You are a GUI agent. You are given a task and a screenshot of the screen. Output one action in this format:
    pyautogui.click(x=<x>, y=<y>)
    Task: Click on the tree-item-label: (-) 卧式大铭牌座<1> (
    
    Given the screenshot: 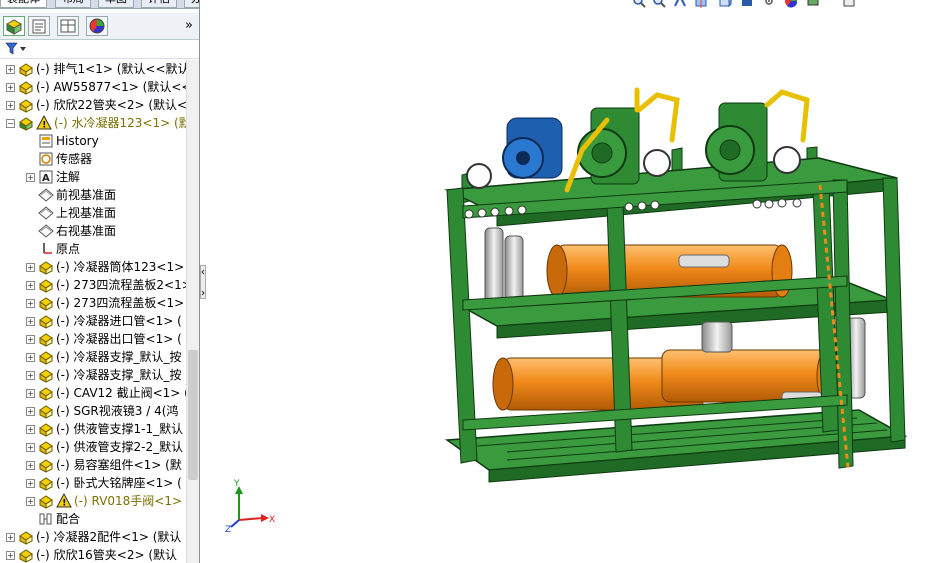 What is the action you would take?
    pyautogui.click(x=119, y=483)
    